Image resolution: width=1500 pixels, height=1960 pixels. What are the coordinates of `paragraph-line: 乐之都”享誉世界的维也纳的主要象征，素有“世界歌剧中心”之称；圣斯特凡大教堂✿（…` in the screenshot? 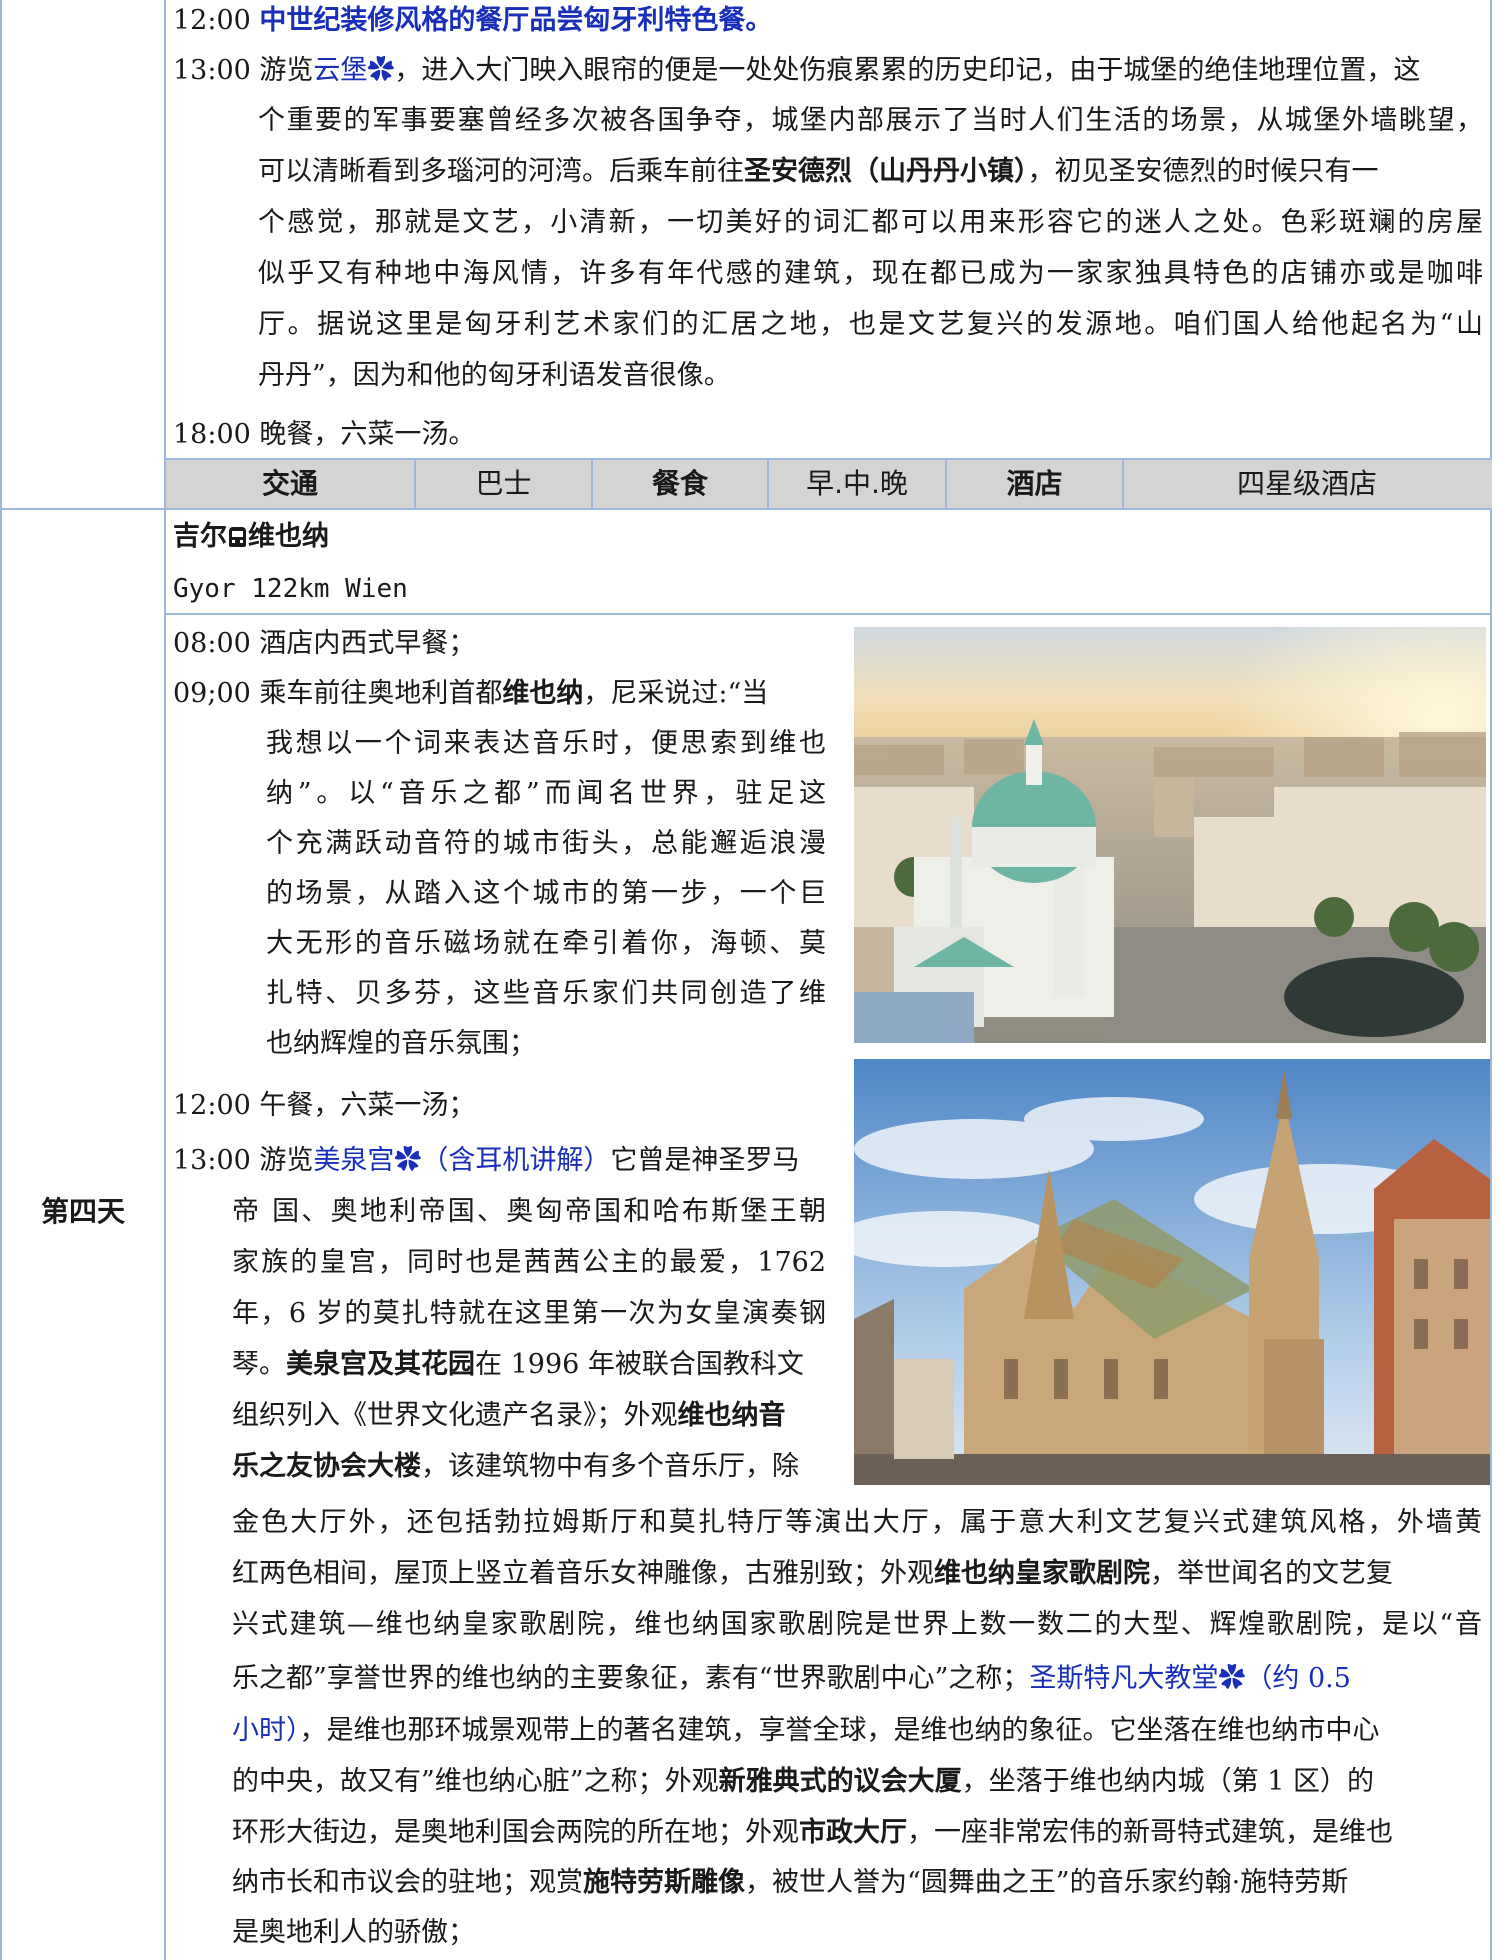 It's located at (791, 1679).